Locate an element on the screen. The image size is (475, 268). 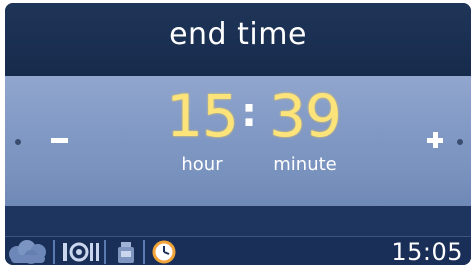
steam-cloud-icon is located at coordinates (27, 252).